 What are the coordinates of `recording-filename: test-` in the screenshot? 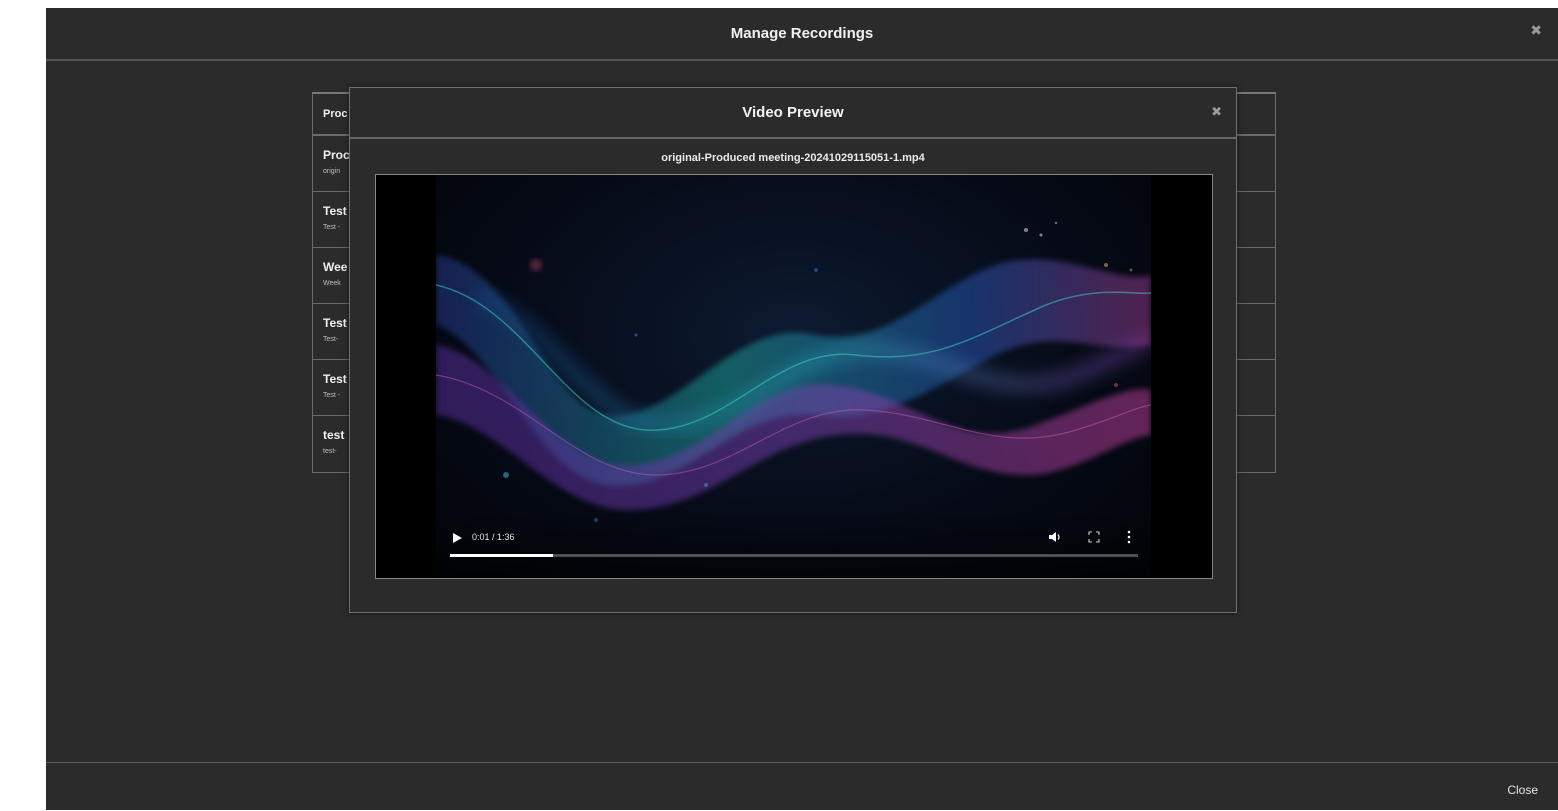 It's located at (330, 451).